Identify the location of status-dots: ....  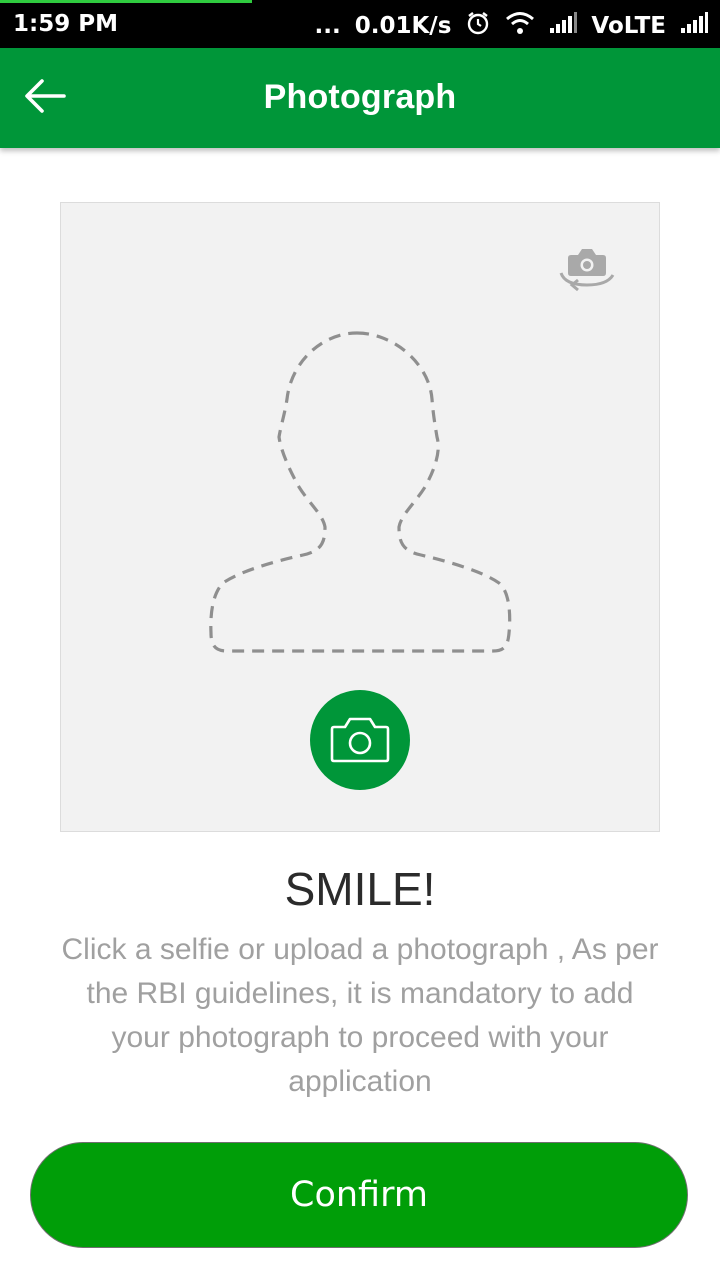
(327, 26).